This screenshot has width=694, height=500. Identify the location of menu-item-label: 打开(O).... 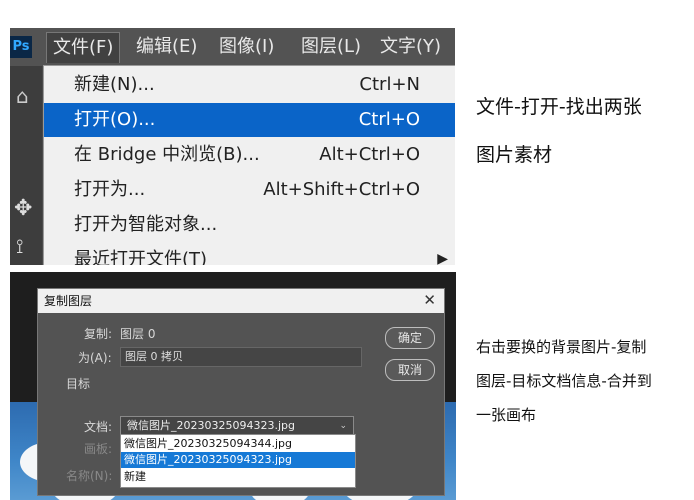
(115, 119).